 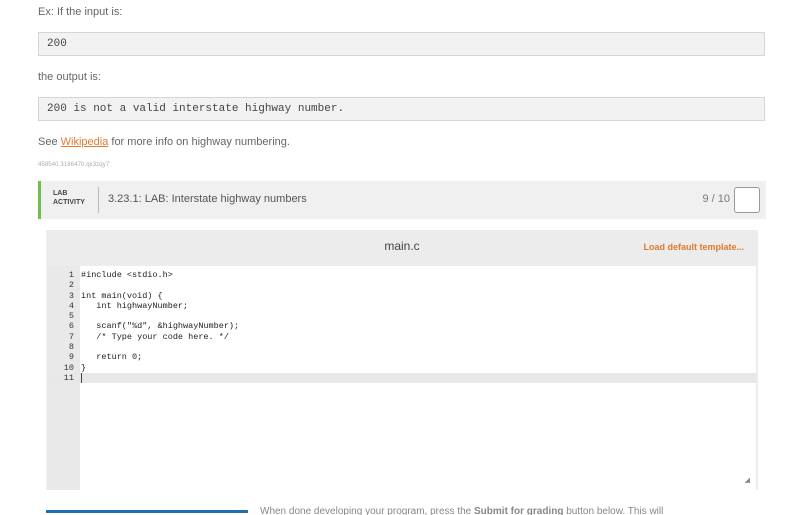 What do you see at coordinates (68, 377) in the screenshot?
I see `line-number: 11` at bounding box center [68, 377].